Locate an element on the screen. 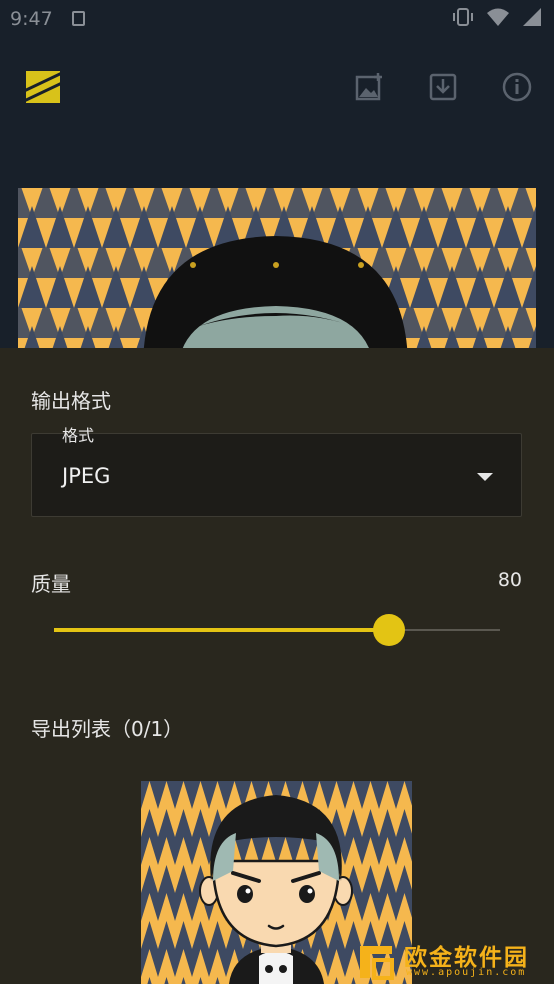 The image size is (554, 984). info-button is located at coordinates (517, 87).